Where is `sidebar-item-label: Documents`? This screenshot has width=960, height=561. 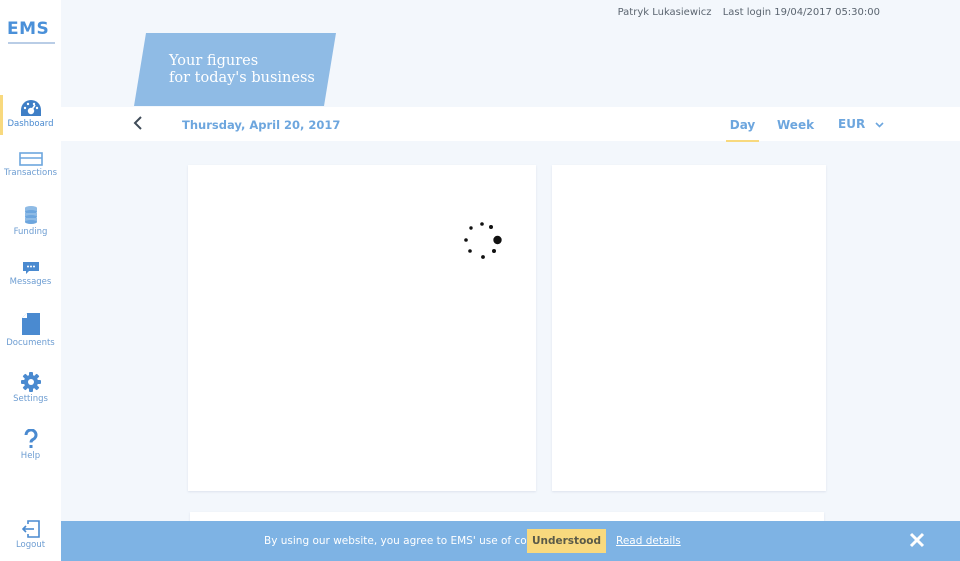
sidebar-item-label: Documents is located at coordinates (30, 343).